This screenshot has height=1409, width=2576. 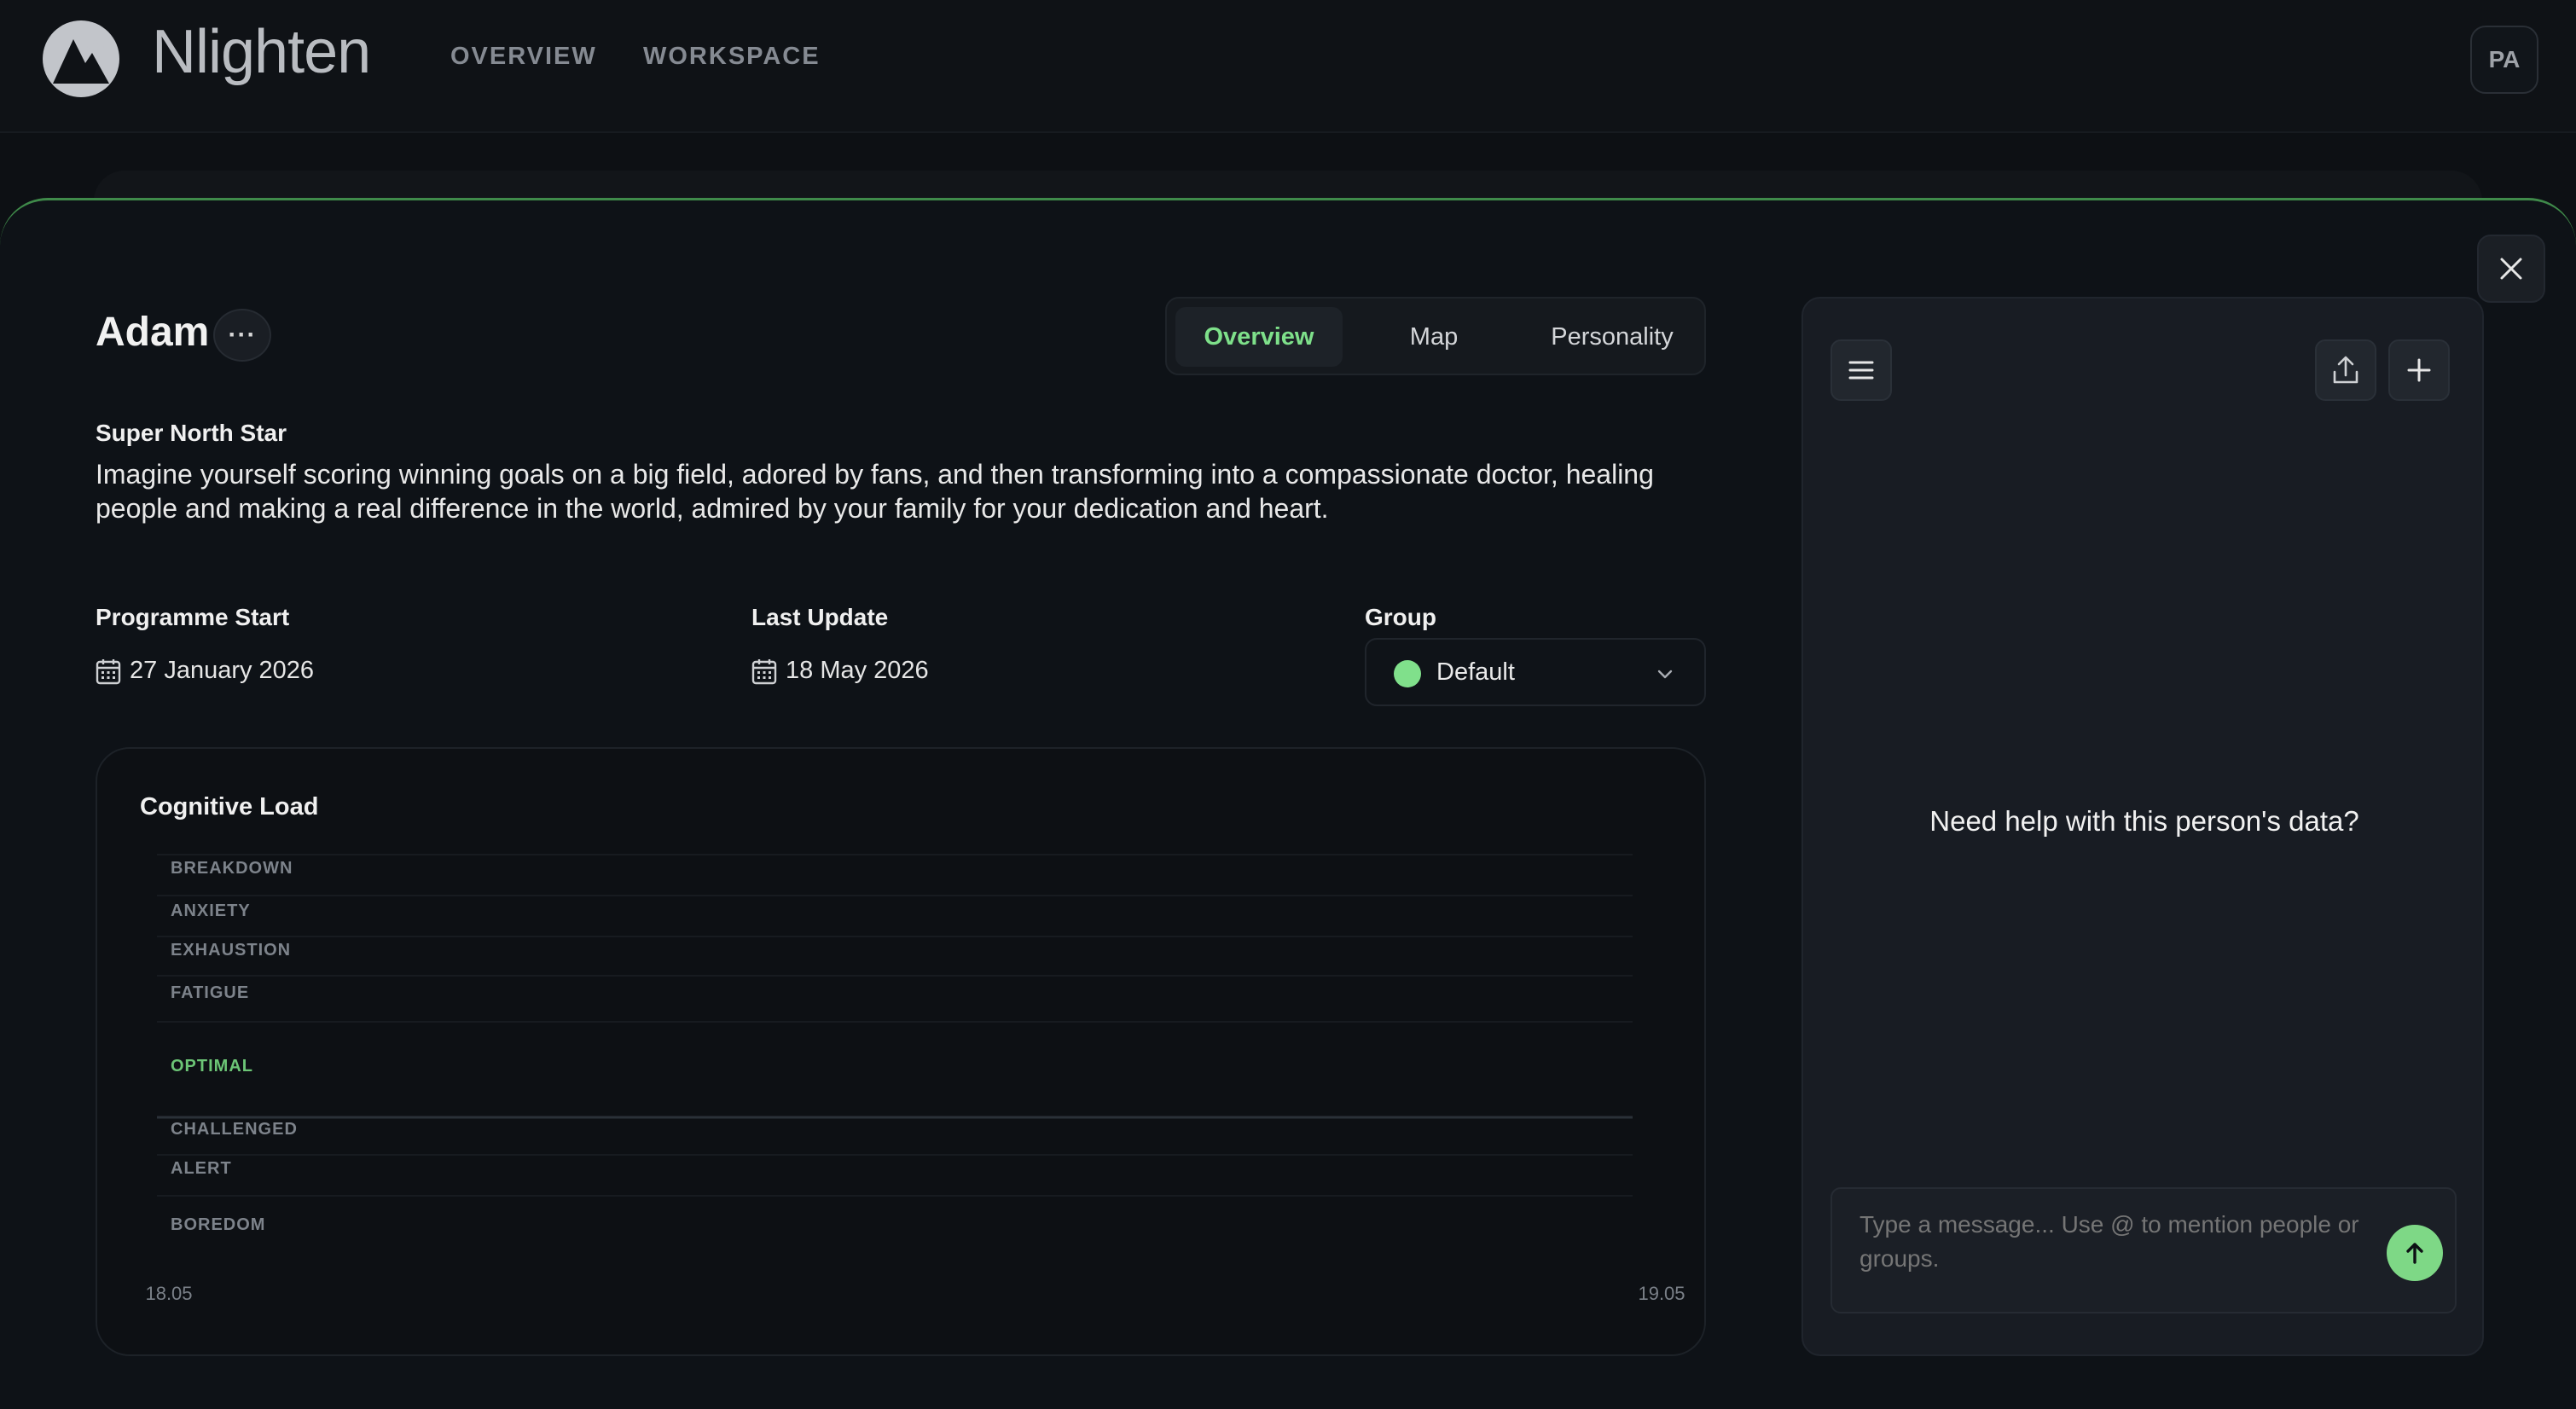 I want to click on last-update-date: 18 May 2026, so click(x=840, y=671).